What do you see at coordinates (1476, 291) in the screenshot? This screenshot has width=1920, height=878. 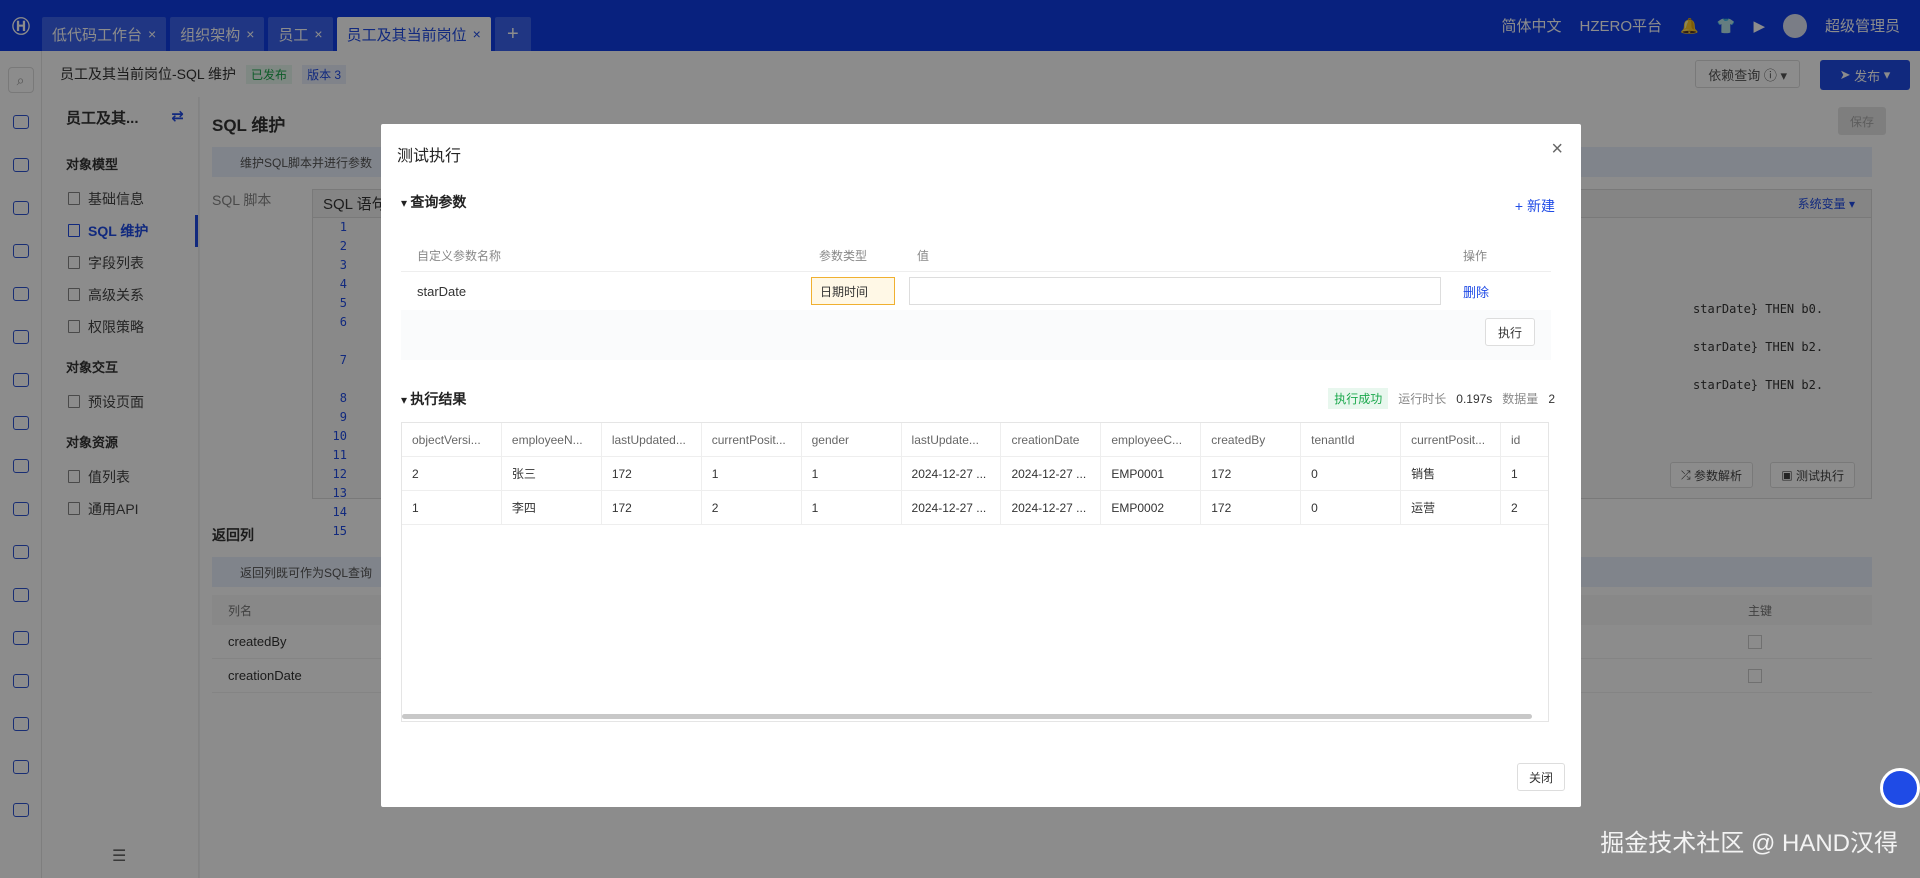 I see `delete-param-link: 删除` at bounding box center [1476, 291].